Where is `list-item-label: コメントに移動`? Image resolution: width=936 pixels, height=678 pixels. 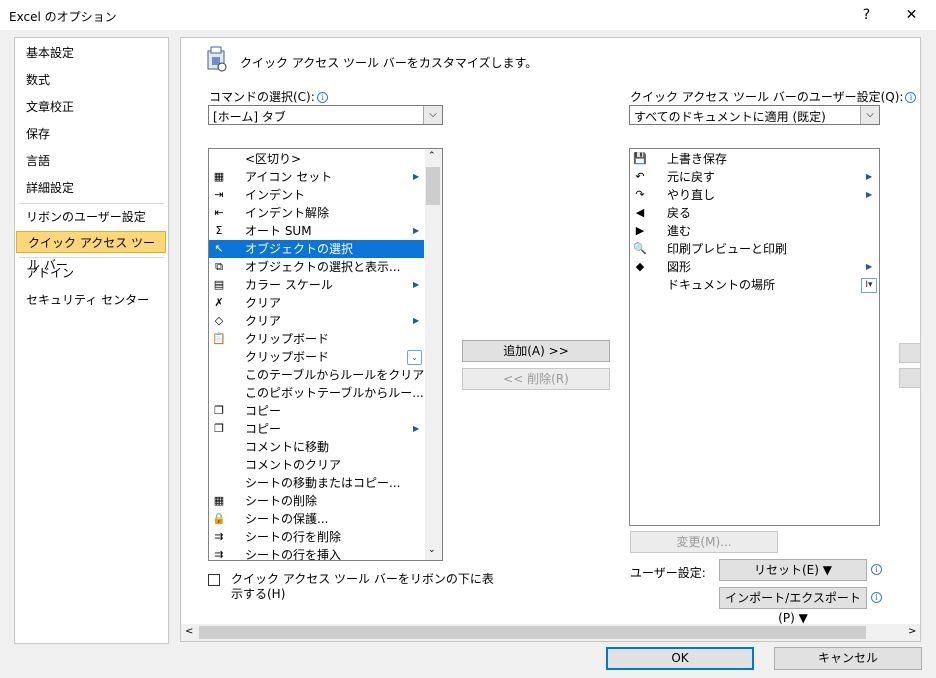
list-item-label: コメントに移動 is located at coordinates (287, 447).